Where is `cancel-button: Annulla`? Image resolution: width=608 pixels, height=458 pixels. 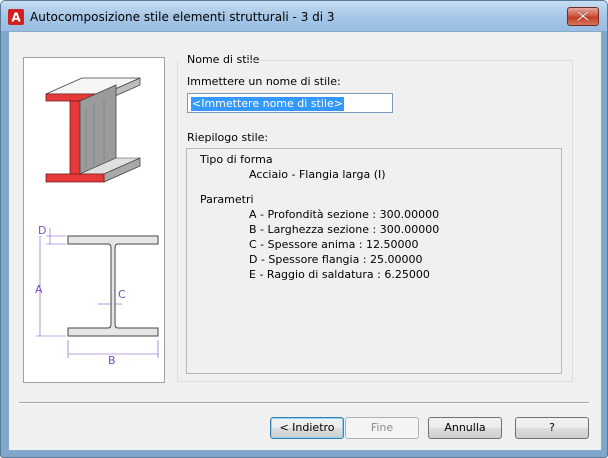
cancel-button: Annulla is located at coordinates (465, 428).